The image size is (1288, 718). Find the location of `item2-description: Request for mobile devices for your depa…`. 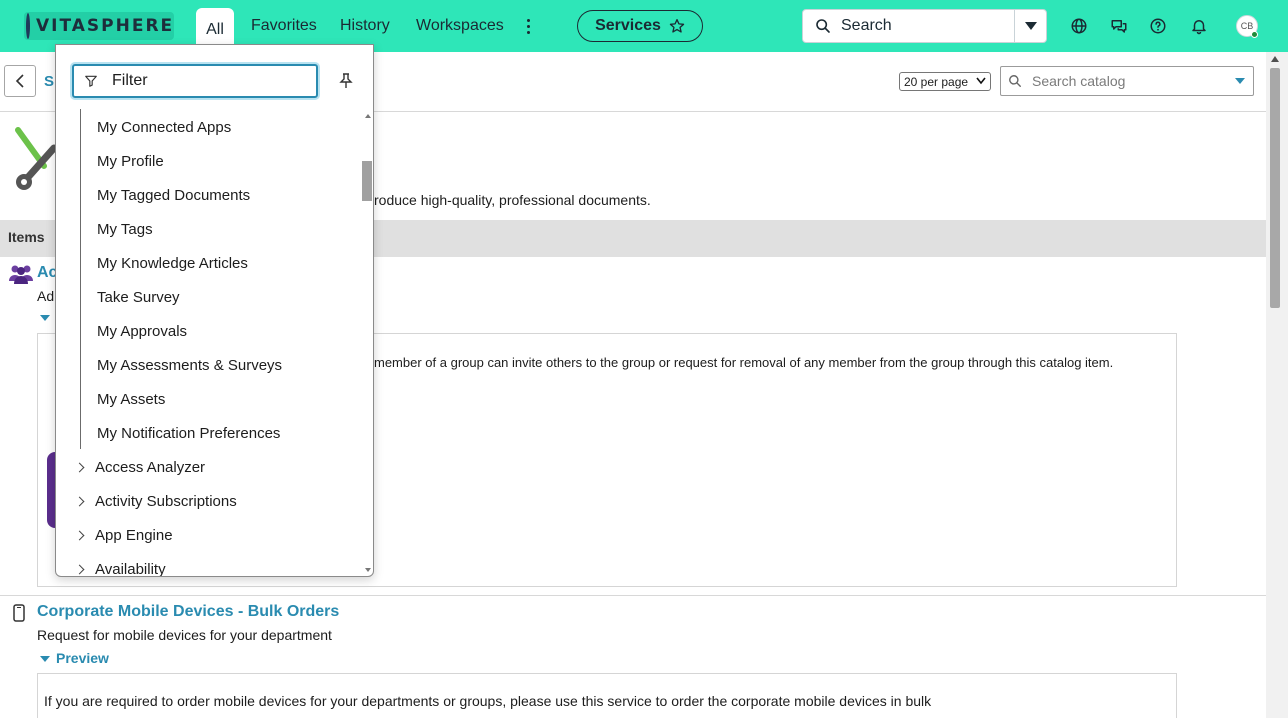

item2-description: Request for mobile devices for your depa… is located at coordinates (184, 635).